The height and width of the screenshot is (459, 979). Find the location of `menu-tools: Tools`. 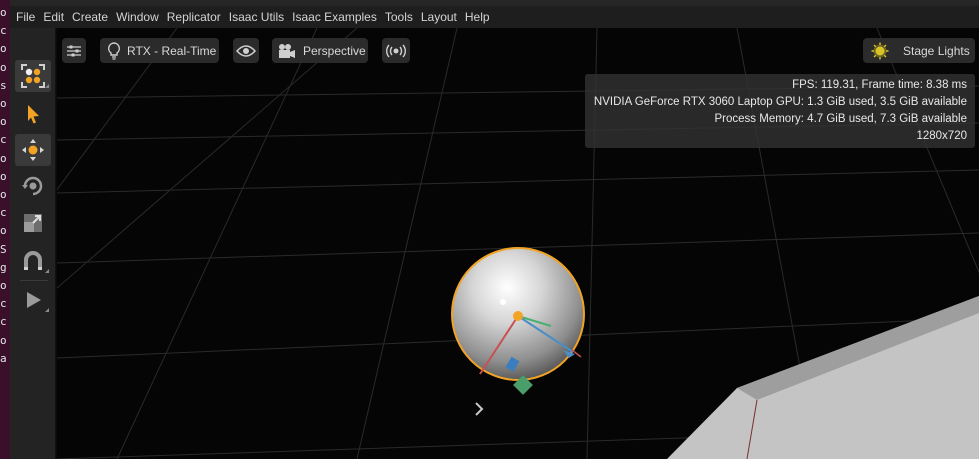

menu-tools: Tools is located at coordinates (399, 17).